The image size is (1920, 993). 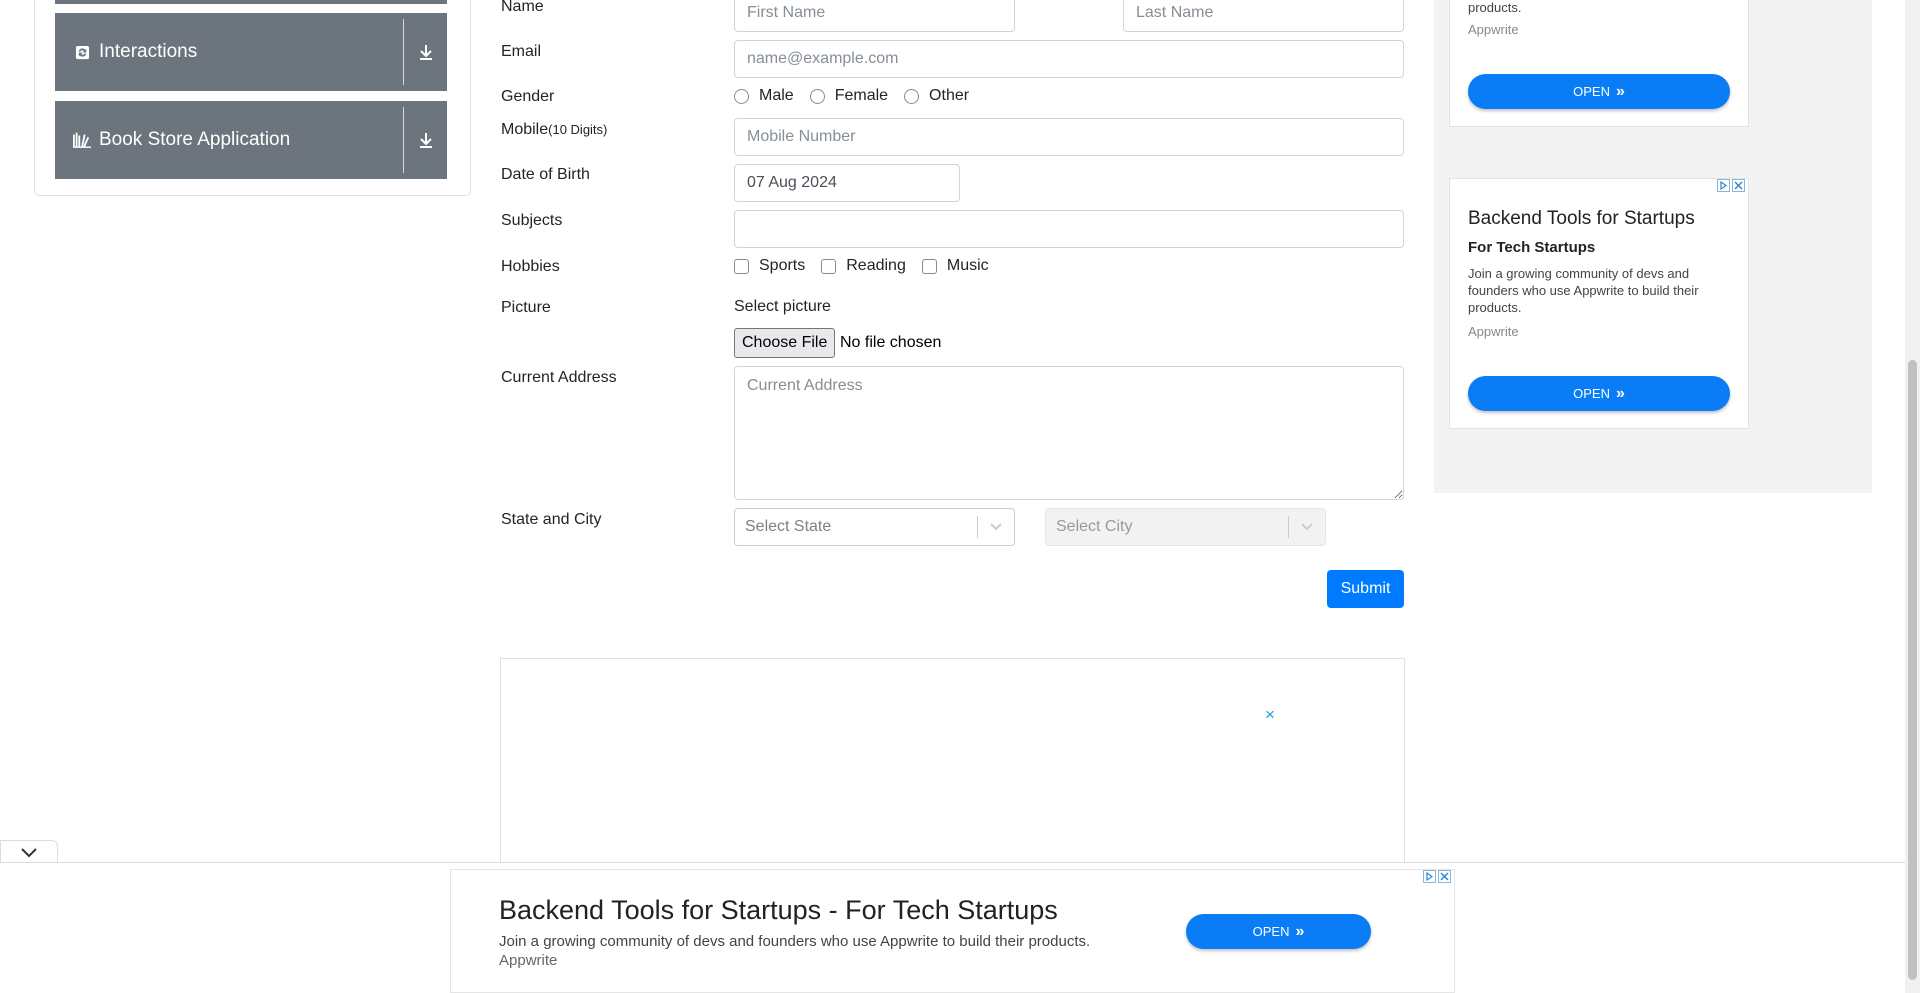 I want to click on name-label: Name, so click(x=522, y=7).